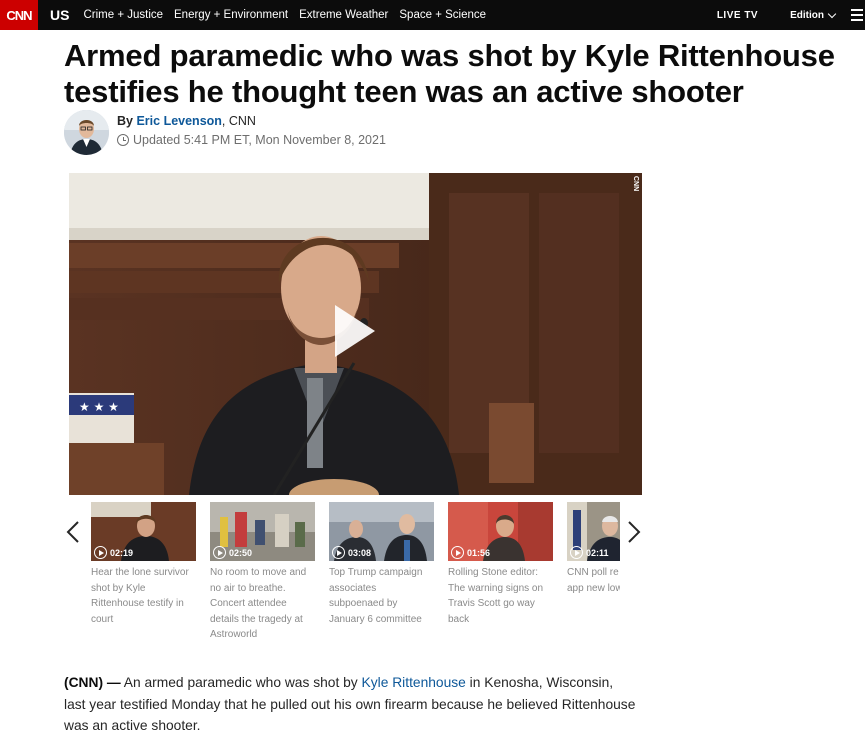  I want to click on duration-badge: 03:08, so click(351, 552).